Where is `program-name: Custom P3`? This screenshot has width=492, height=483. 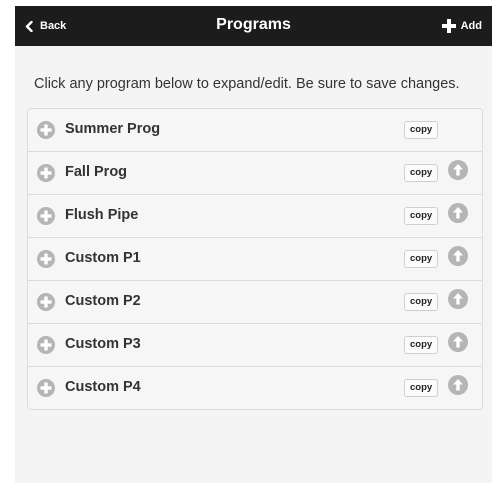 program-name: Custom P3 is located at coordinates (103, 344).